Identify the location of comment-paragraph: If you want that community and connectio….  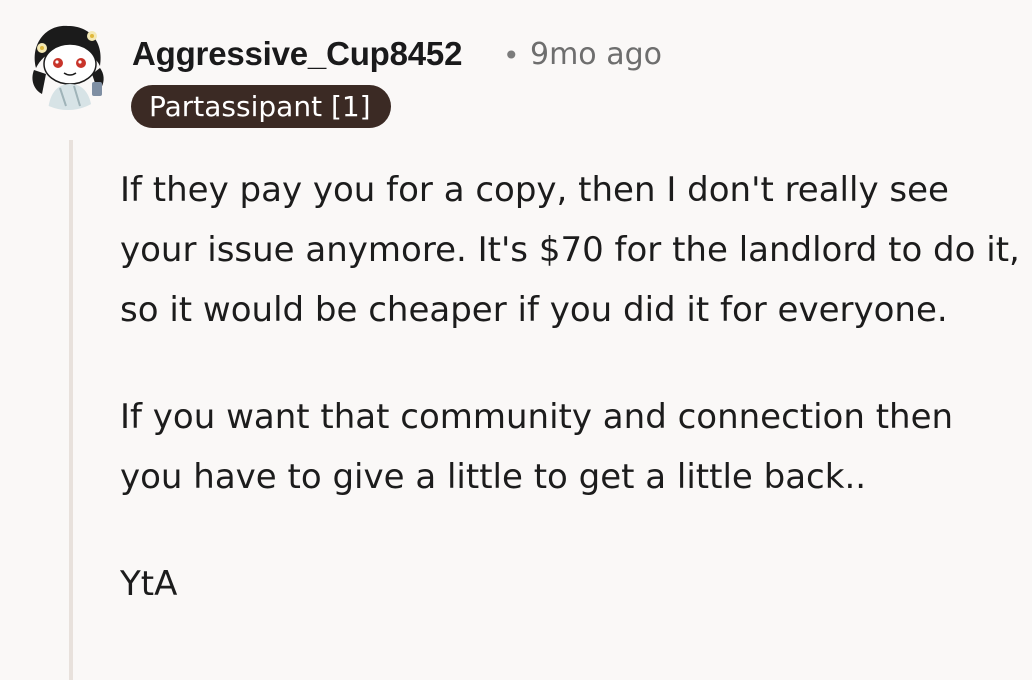
(537, 447).